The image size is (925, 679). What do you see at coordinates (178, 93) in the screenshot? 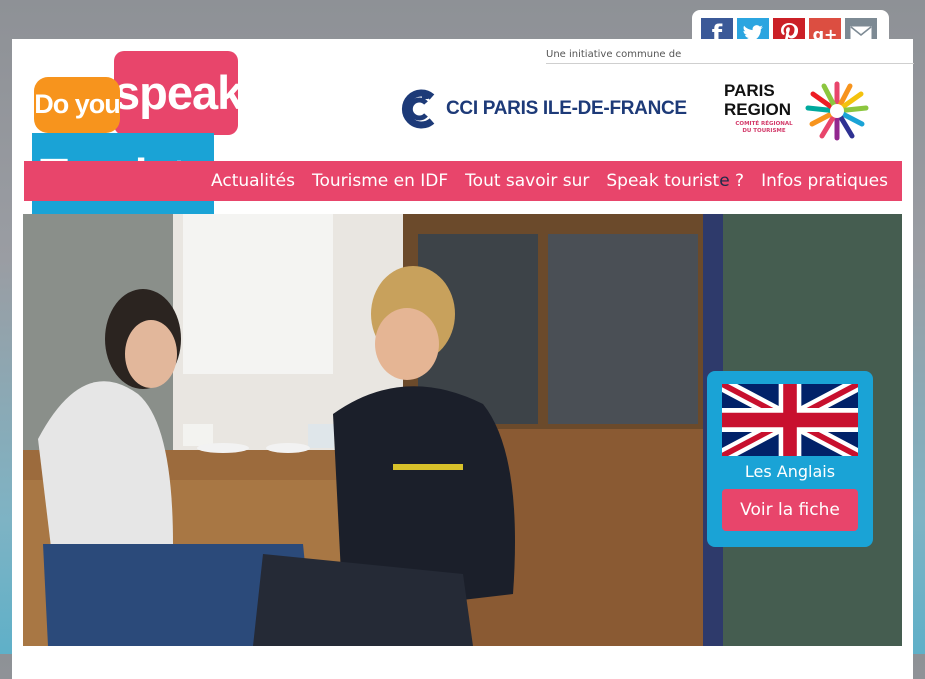
I see `logo-speak: speak` at bounding box center [178, 93].